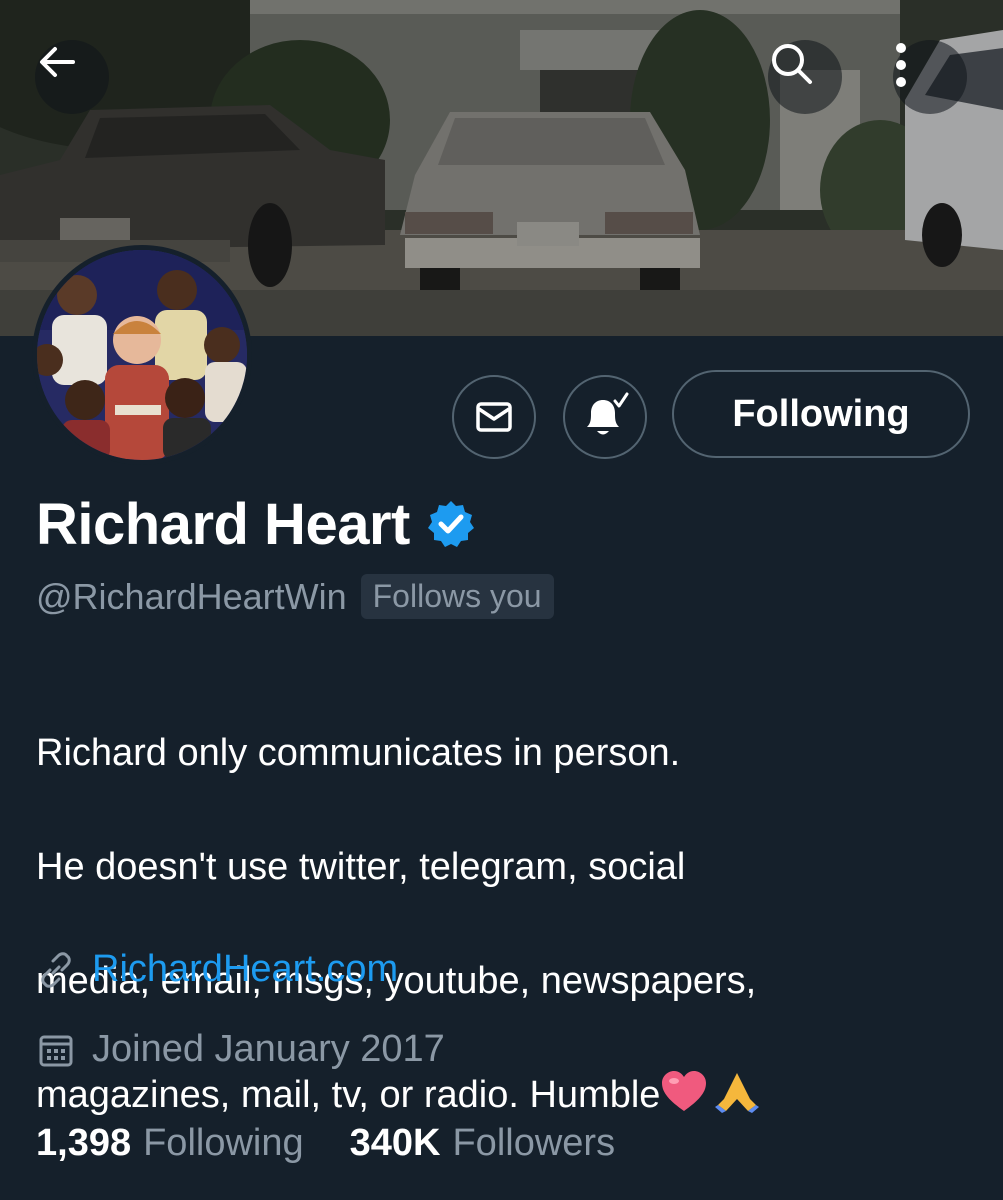 This screenshot has width=1003, height=1200. I want to click on verified-badge-icon, so click(450, 524).